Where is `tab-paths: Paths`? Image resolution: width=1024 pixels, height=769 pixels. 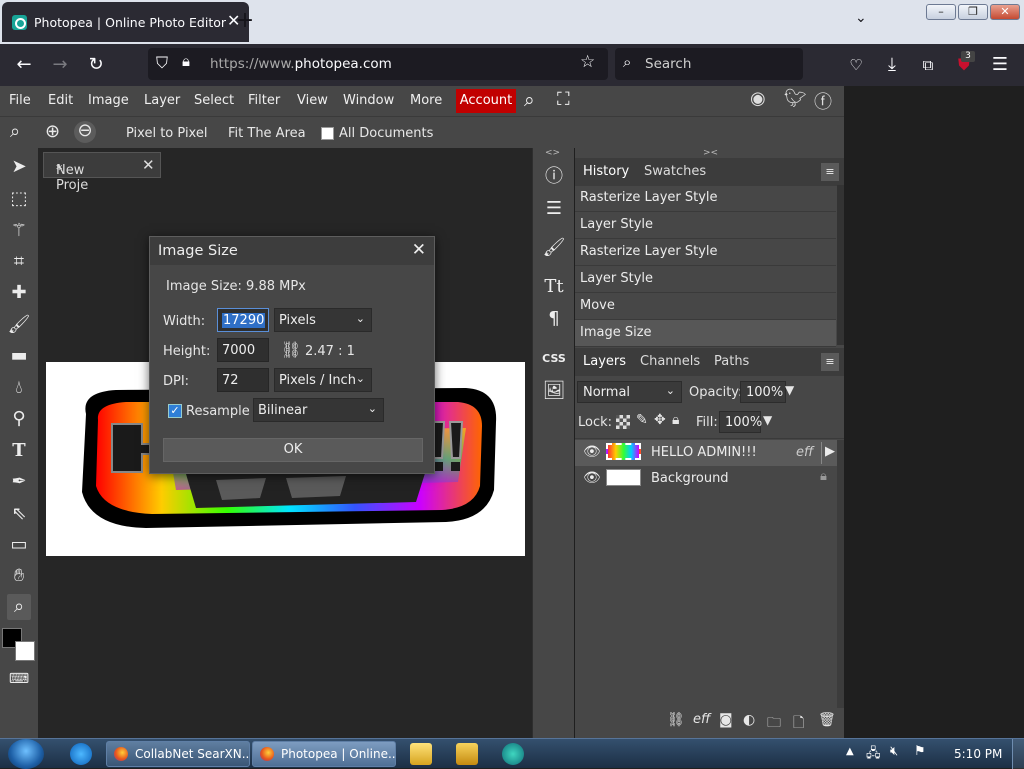 tab-paths: Paths is located at coordinates (731, 361).